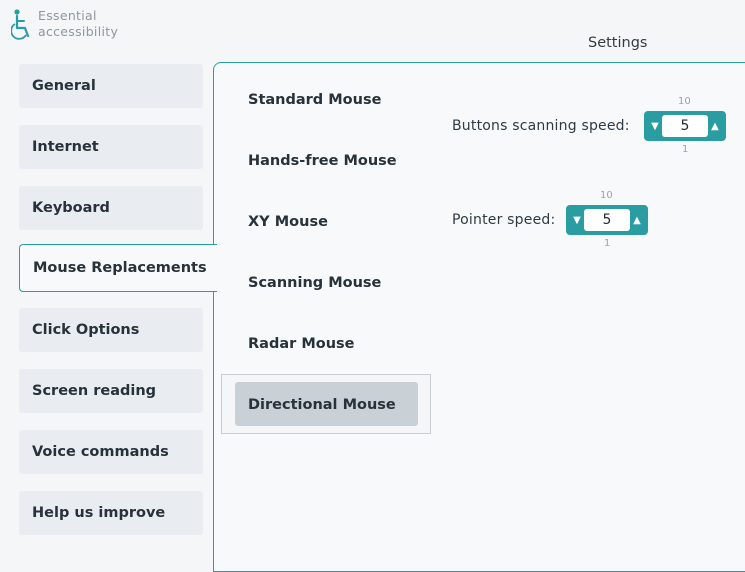 The height and width of the screenshot is (572, 745). Describe the element at coordinates (314, 100) in the screenshot. I see `submenu-item-standard-mouse: Standard Mouse` at that location.